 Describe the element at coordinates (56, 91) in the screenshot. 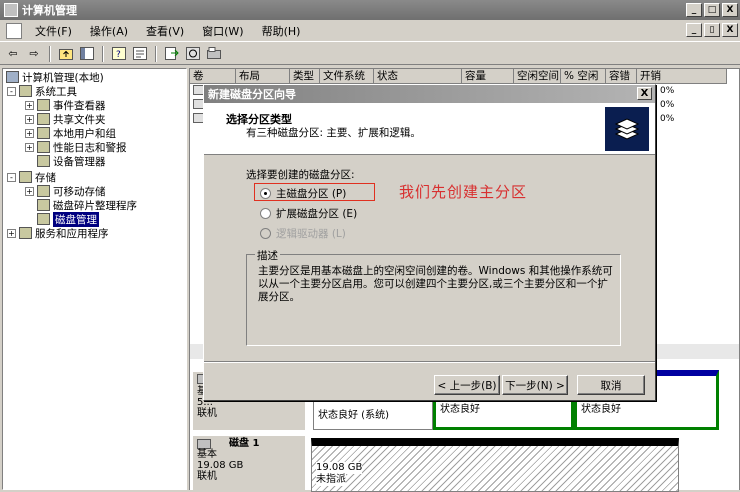

I see `tree-item-label: 系统工具` at that location.